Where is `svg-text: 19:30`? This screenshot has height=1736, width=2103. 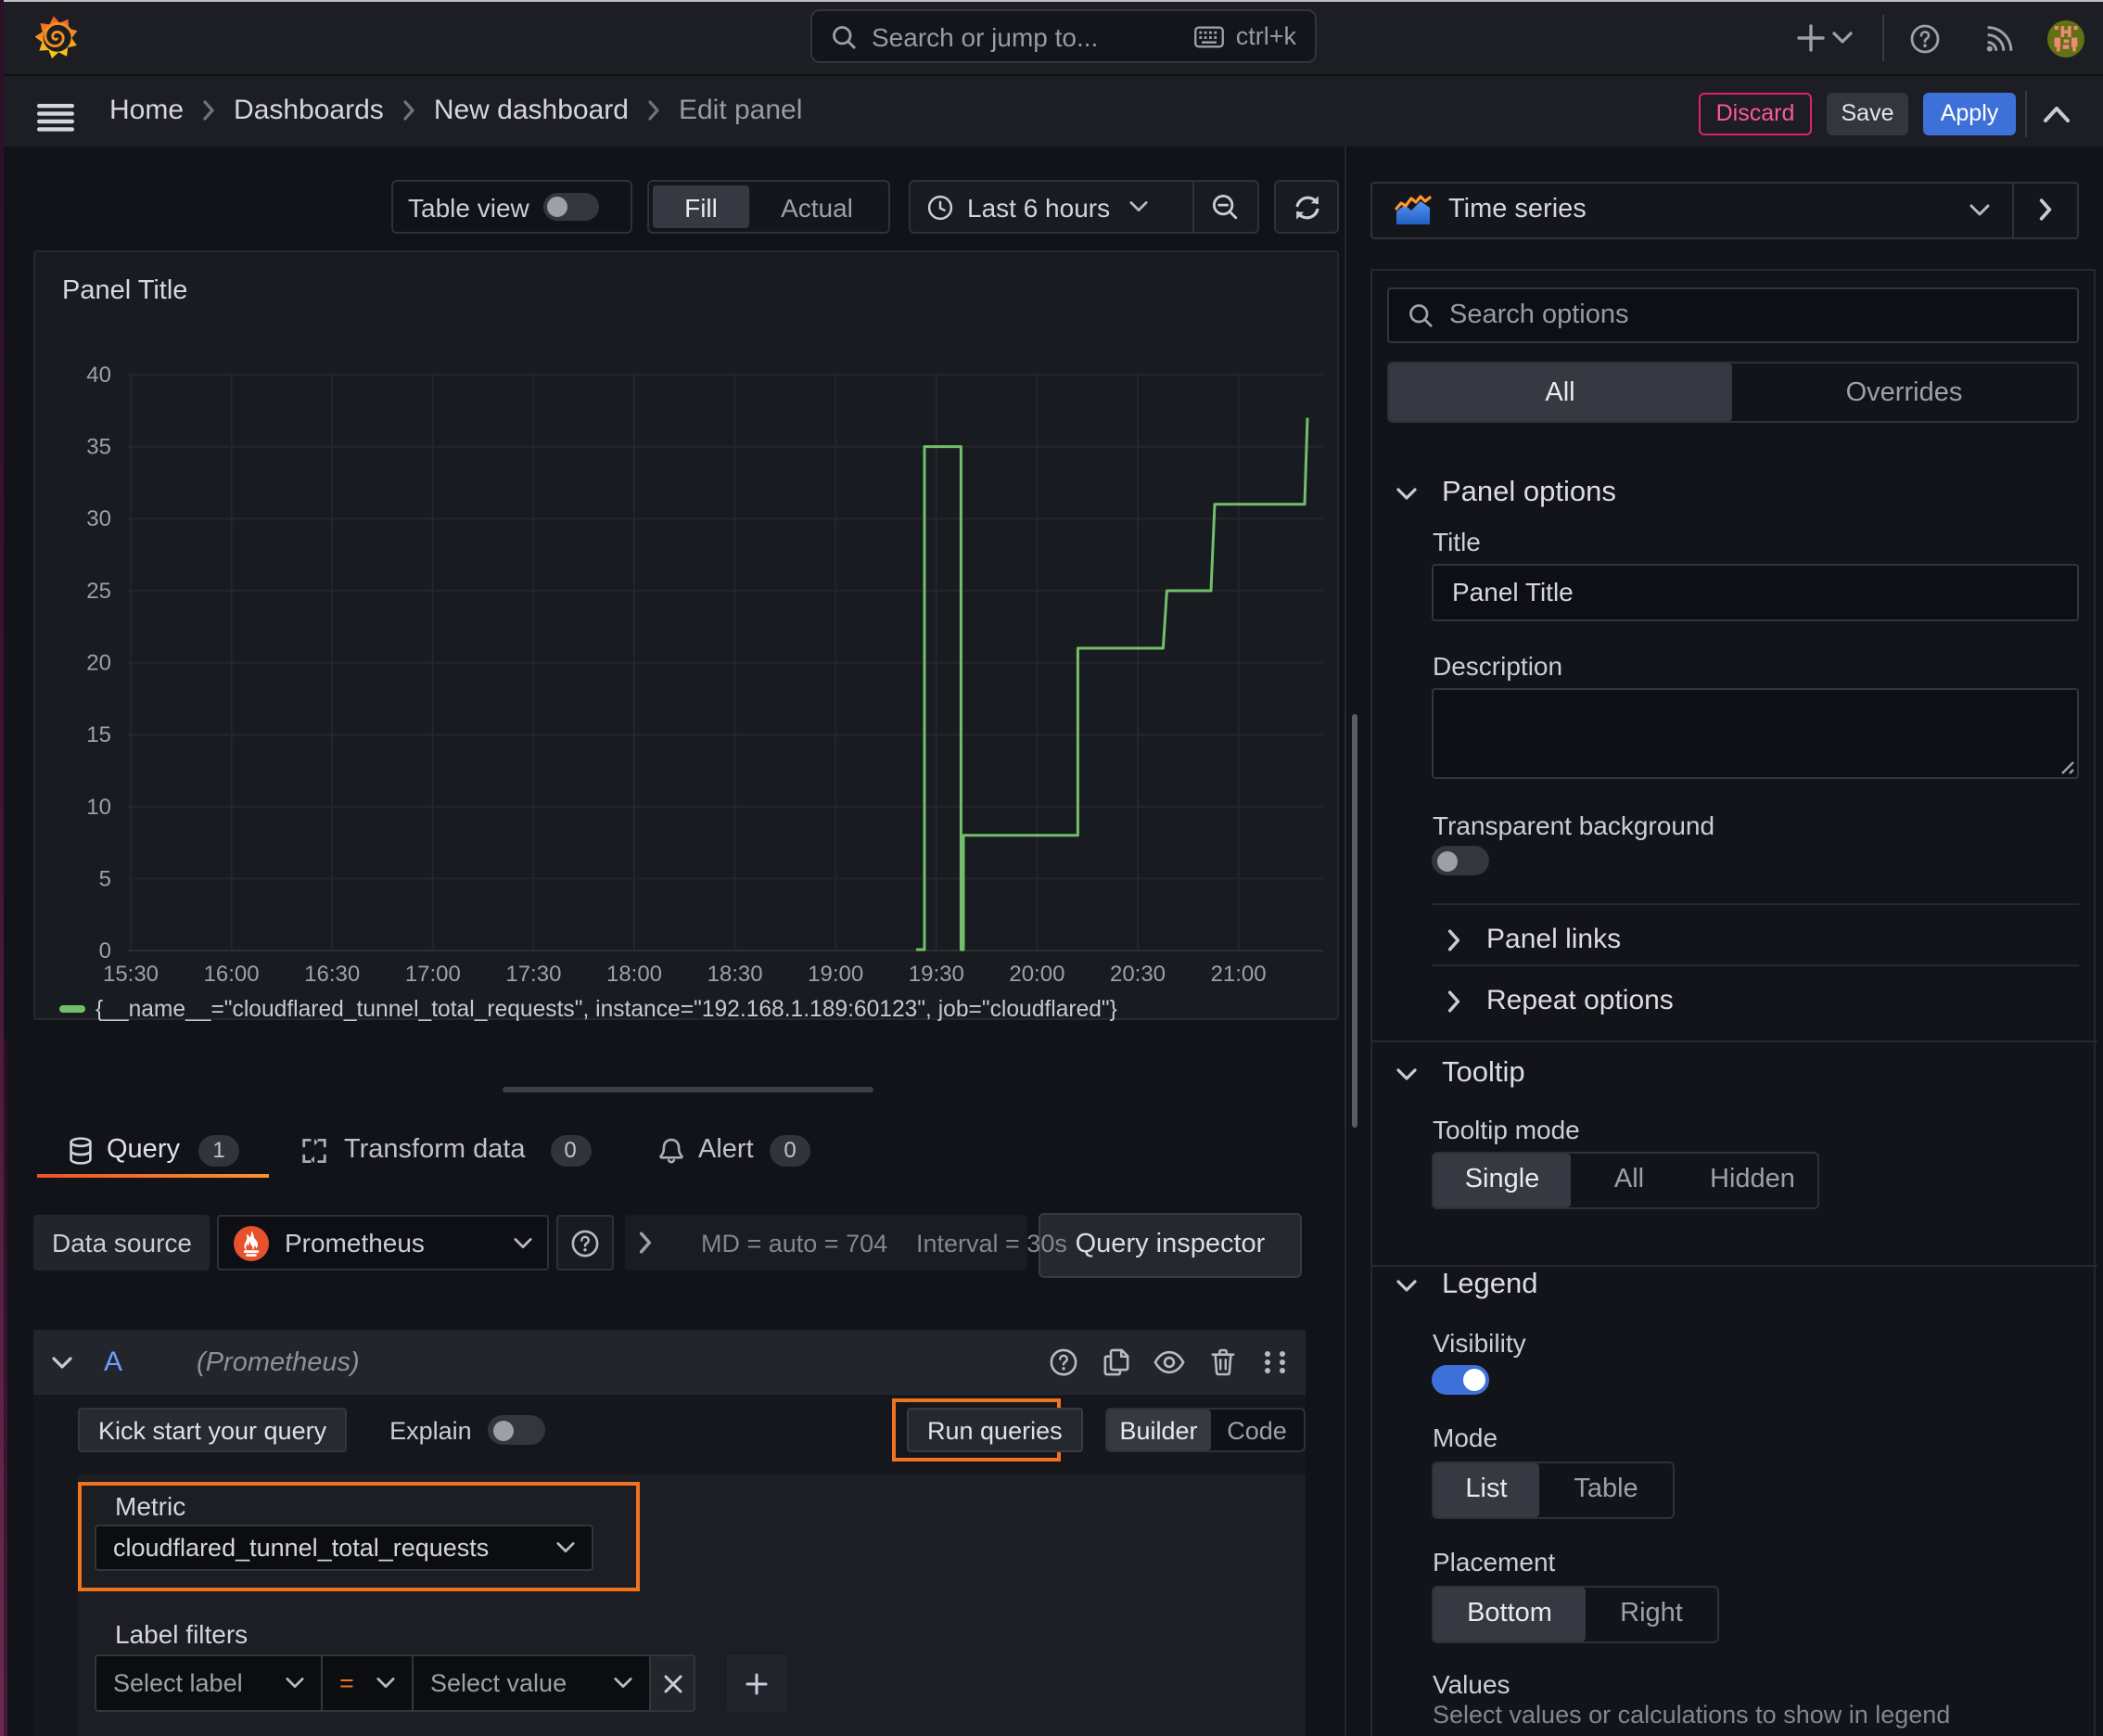
svg-text: 19:30 is located at coordinates (935, 974).